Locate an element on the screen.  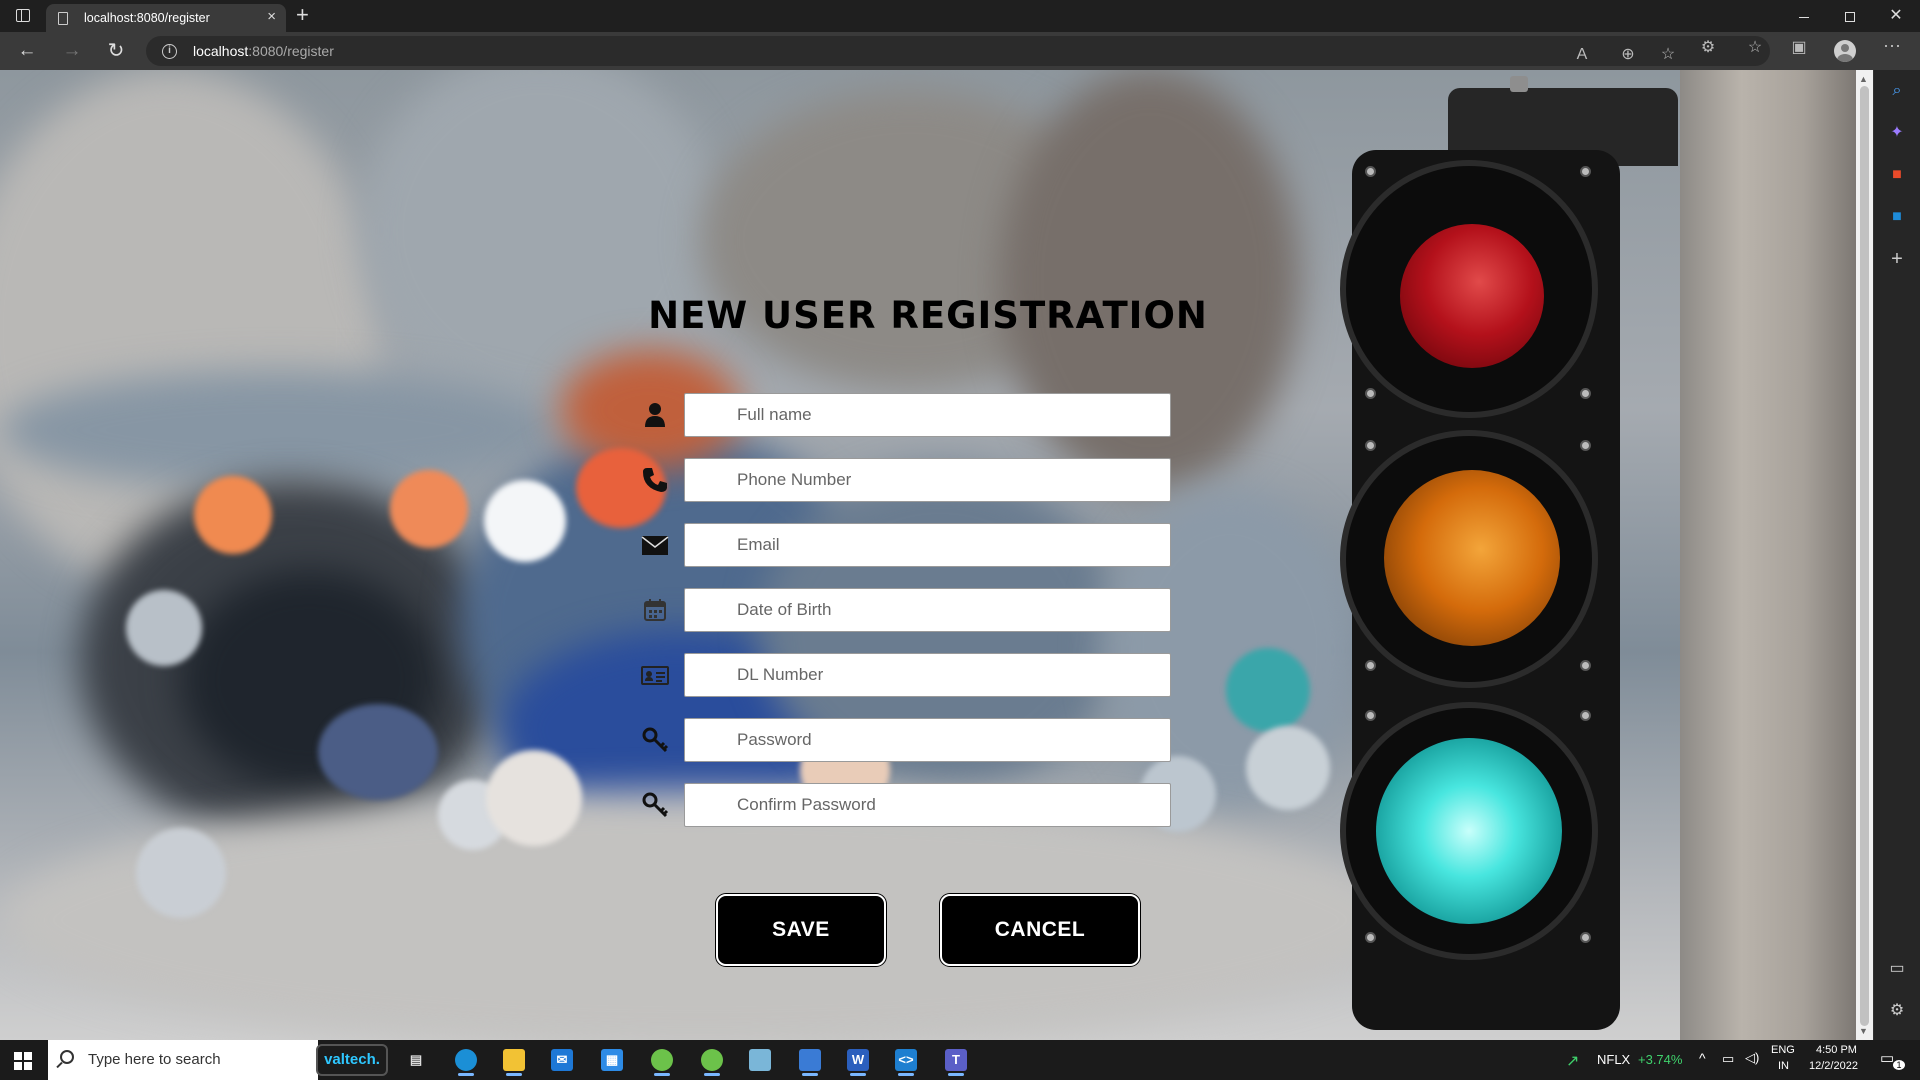
dl-row is located at coordinates (904, 675).